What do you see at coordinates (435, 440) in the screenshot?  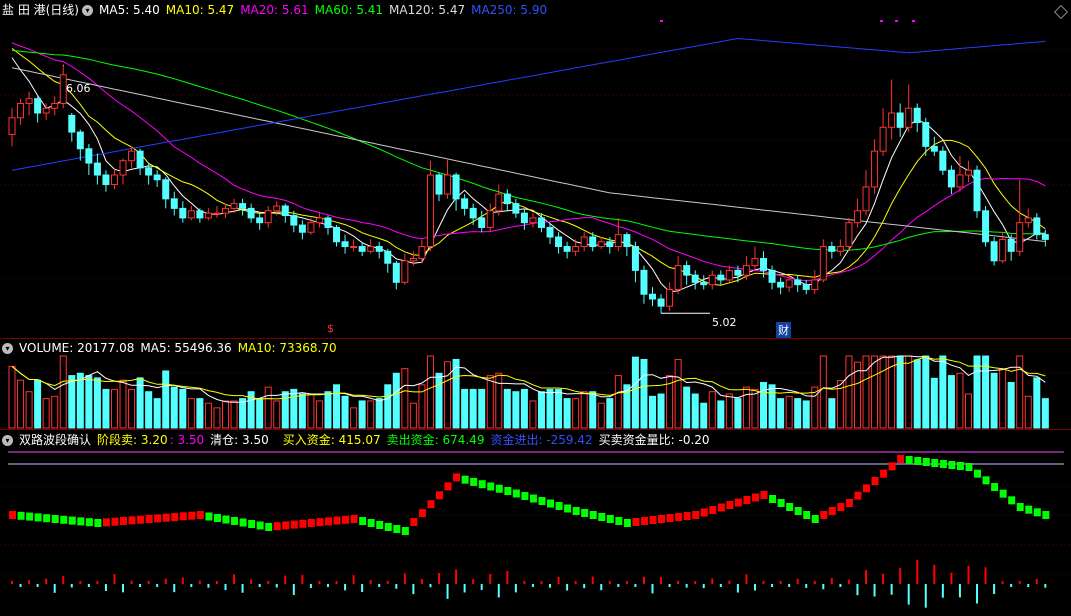 I see `sell-funds-label: 卖出资金: 674.49` at bounding box center [435, 440].